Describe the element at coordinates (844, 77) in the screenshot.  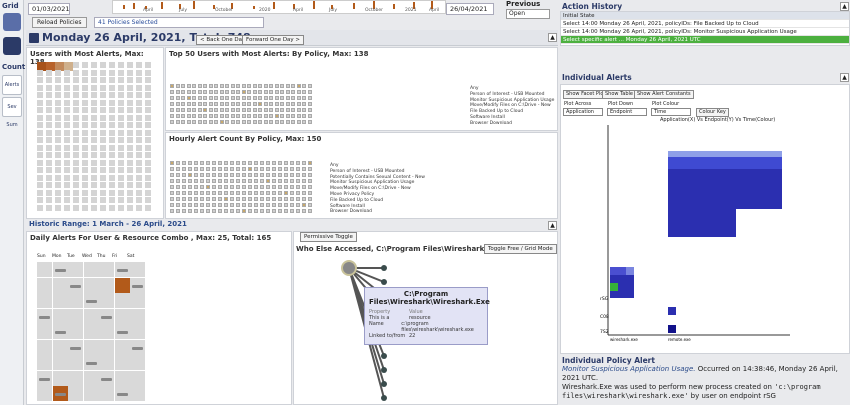
I see `collapse-icon: ▲` at that location.